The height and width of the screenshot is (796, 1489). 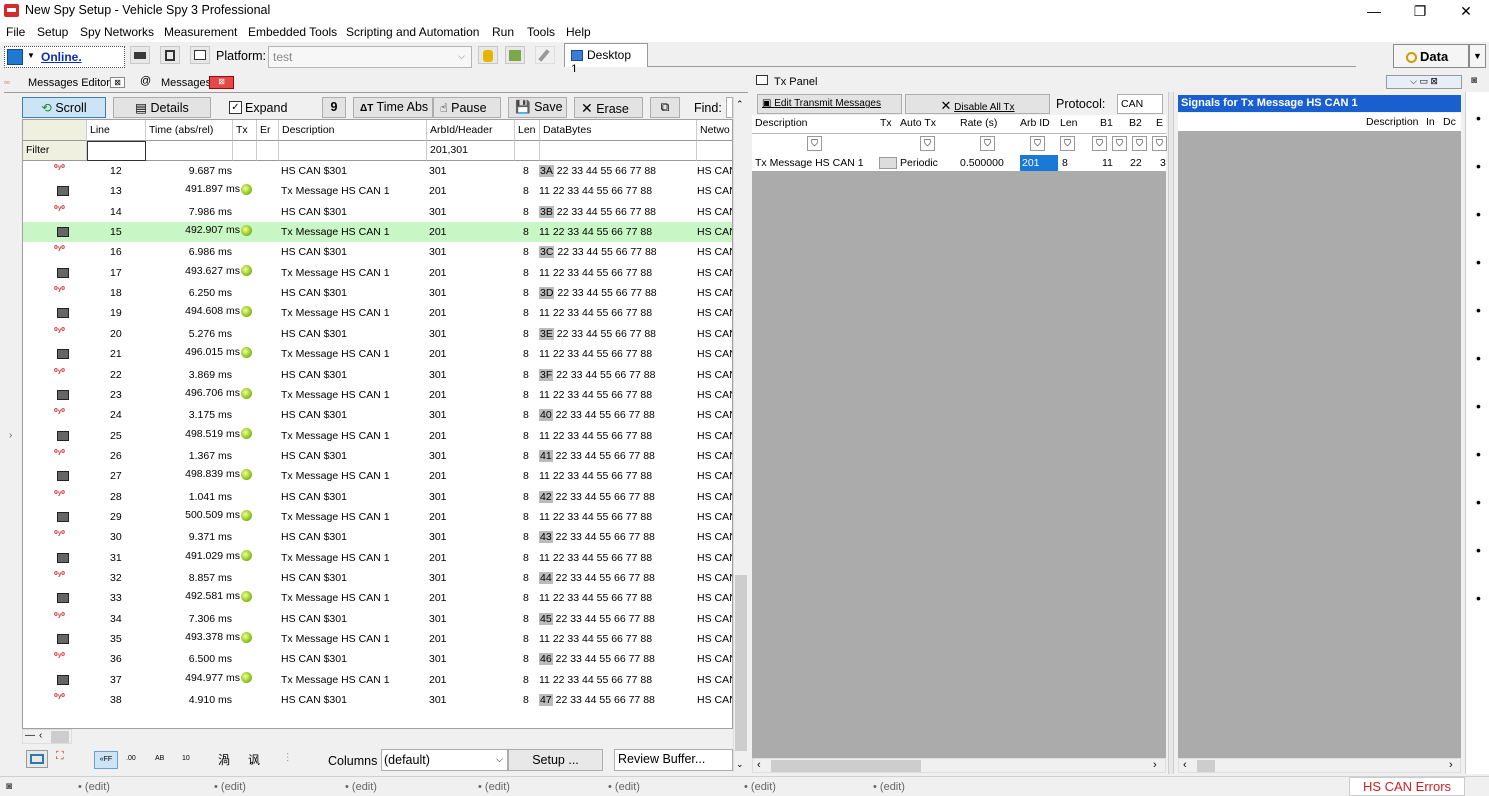 What do you see at coordinates (268, 151) in the screenshot?
I see `filter-er` at bounding box center [268, 151].